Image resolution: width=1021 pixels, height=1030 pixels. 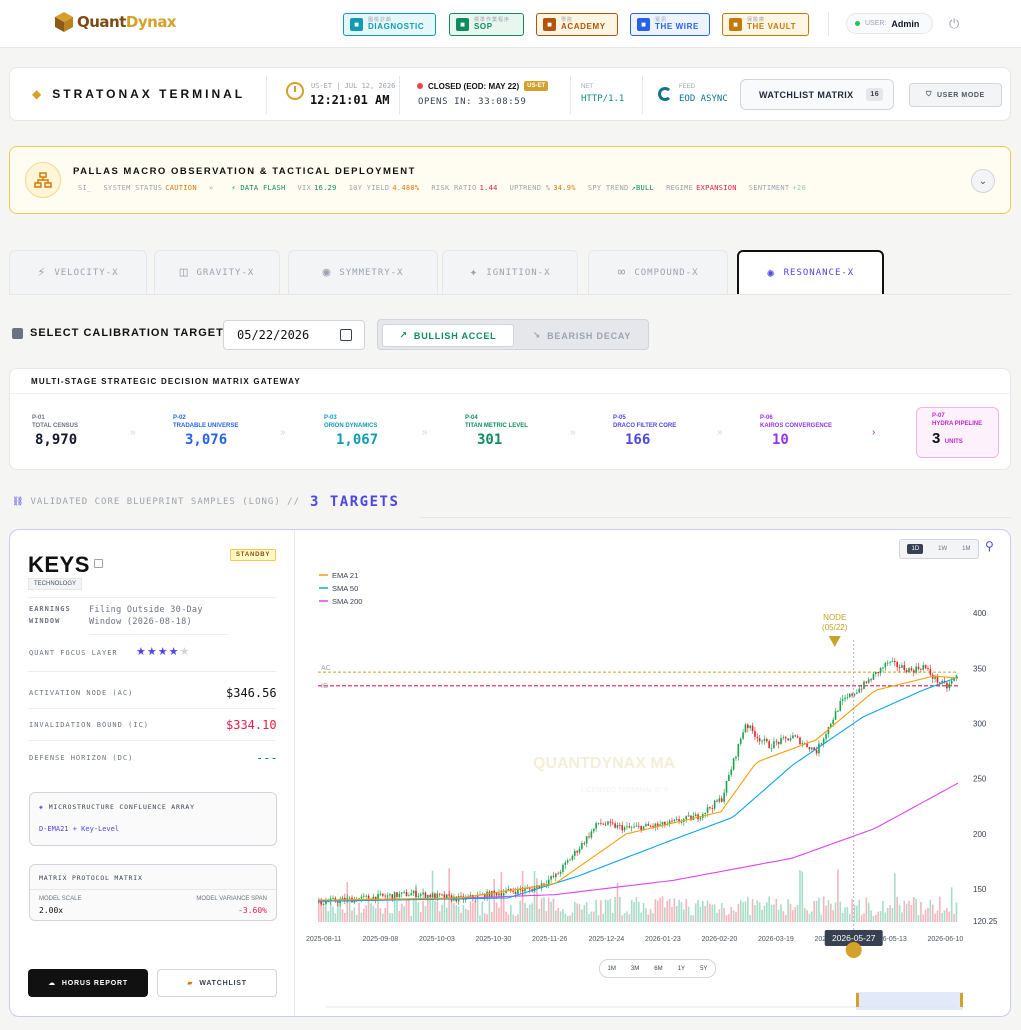 I want to click on chevron-down-icon: ⌄, so click(x=983, y=181).